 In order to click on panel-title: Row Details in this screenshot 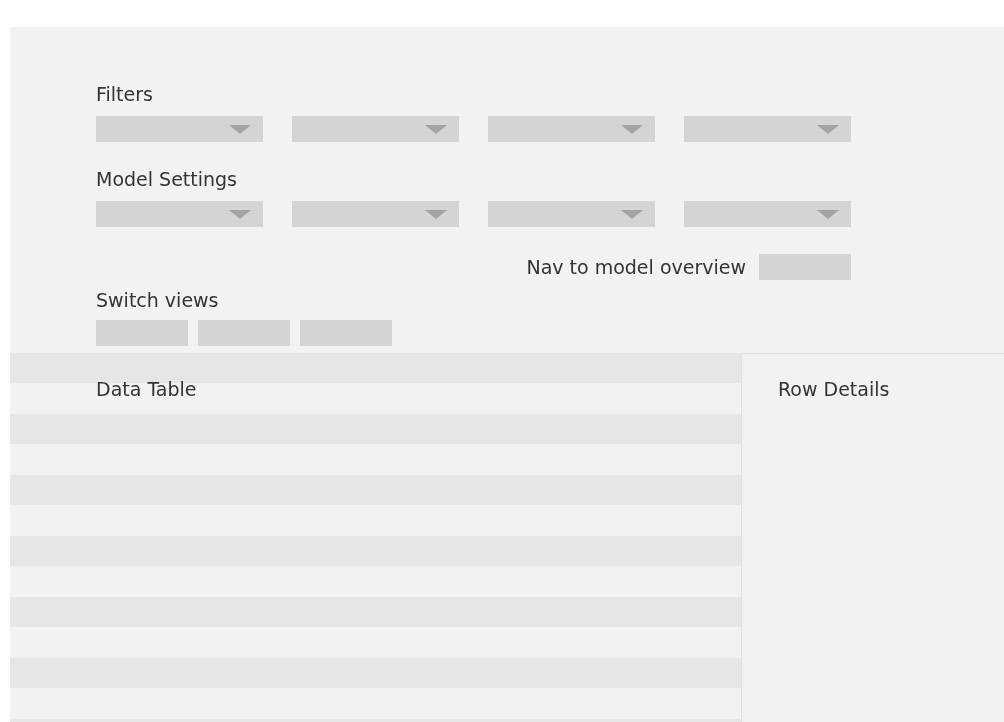, I will do `click(834, 389)`.